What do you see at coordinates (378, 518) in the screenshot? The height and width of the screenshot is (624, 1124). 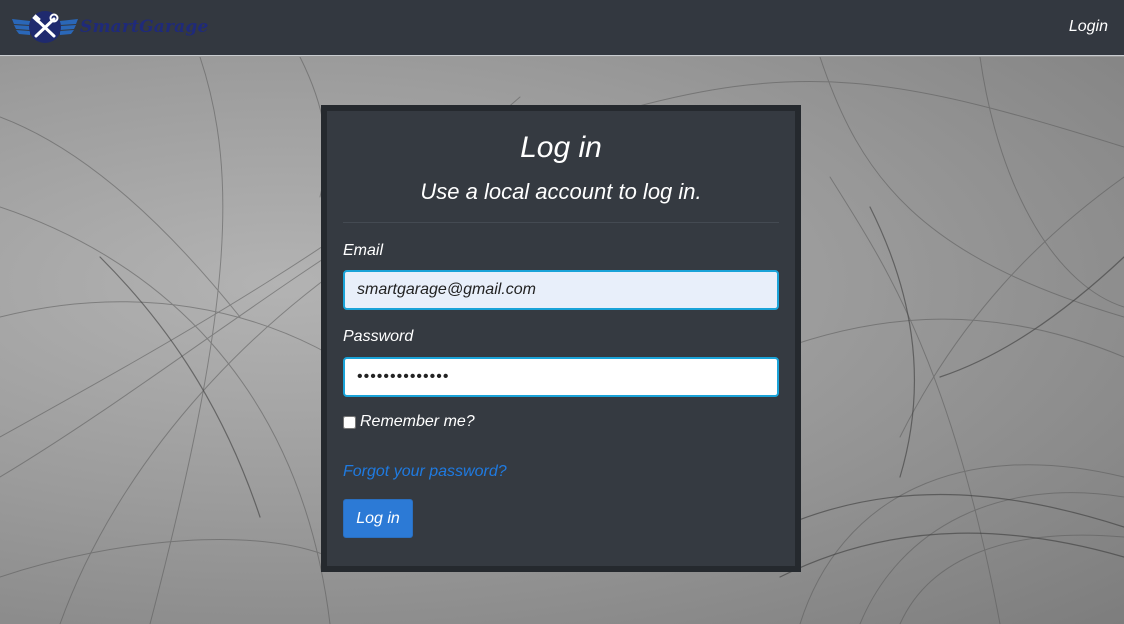 I see `login-submit-button: Log in` at bounding box center [378, 518].